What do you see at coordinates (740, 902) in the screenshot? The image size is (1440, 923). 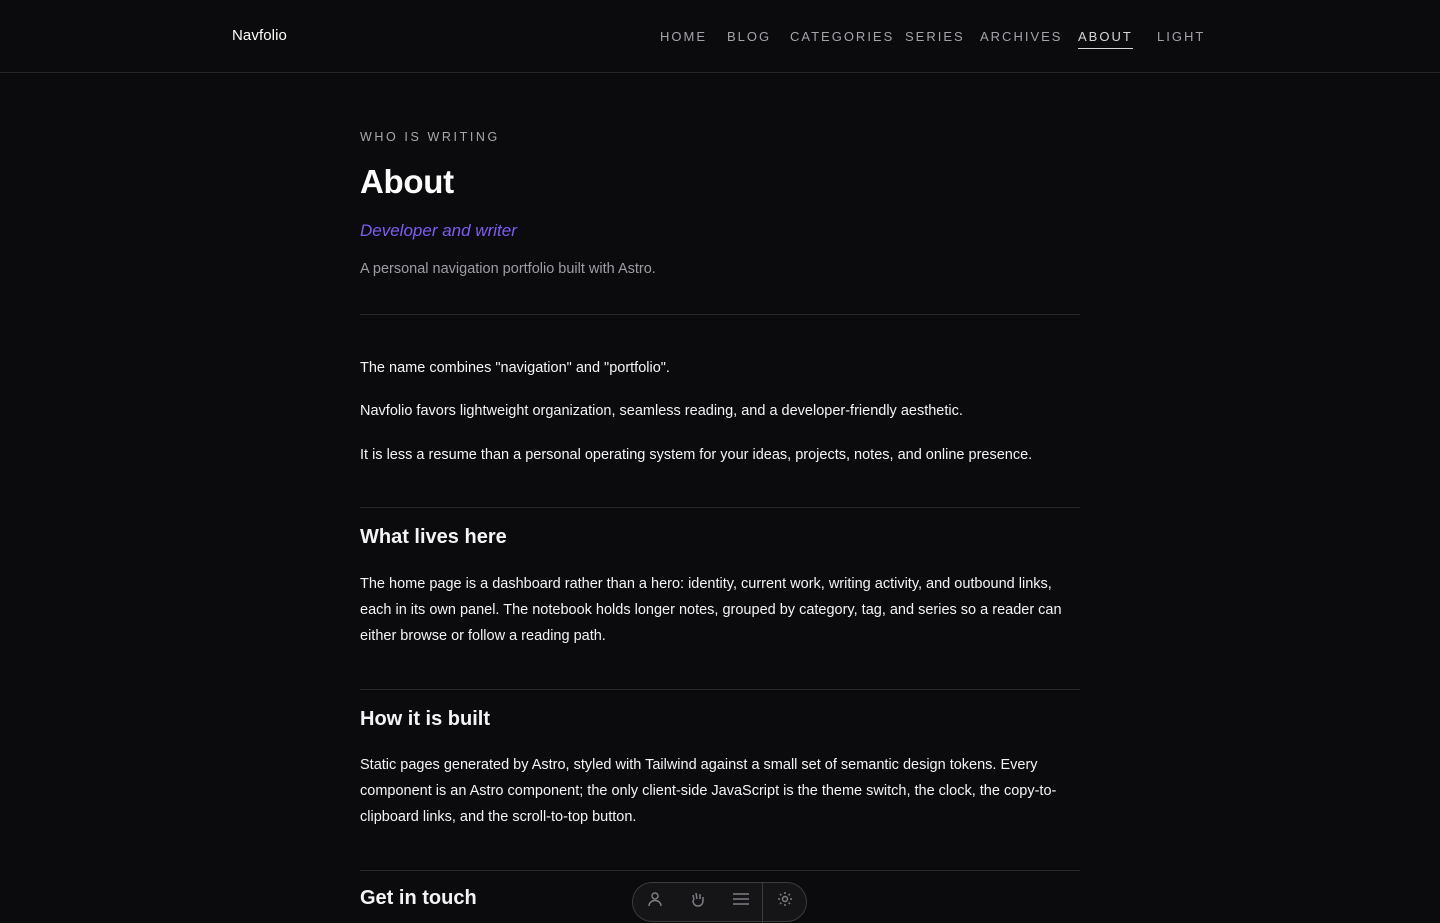 I see `menu-icon` at bounding box center [740, 902].